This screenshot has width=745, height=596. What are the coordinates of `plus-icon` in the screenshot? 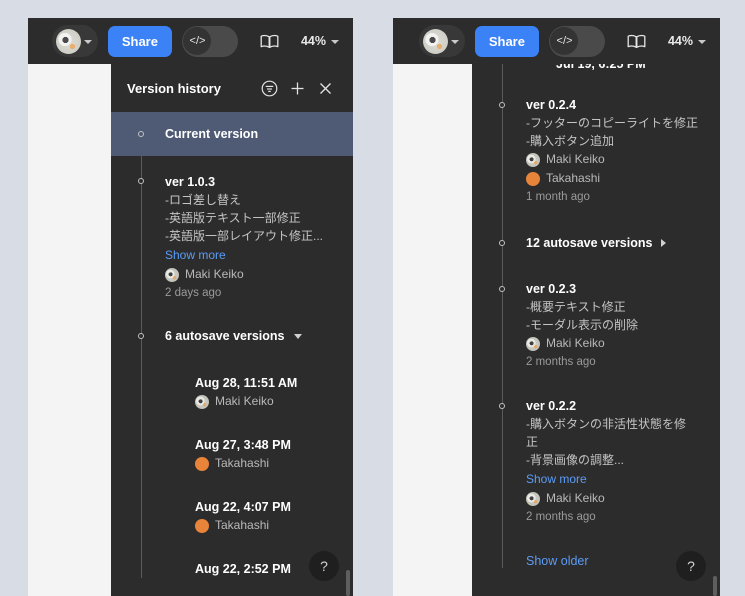 It's located at (297, 88).